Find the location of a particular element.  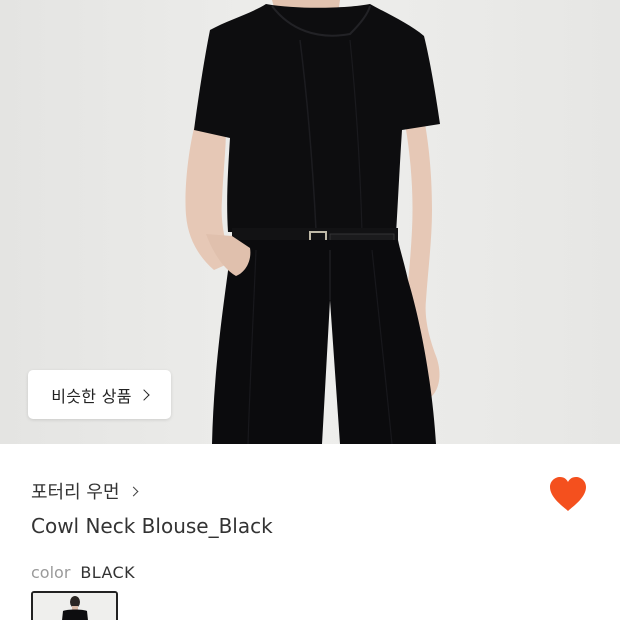

color-option: color BLACK is located at coordinates (83, 572).